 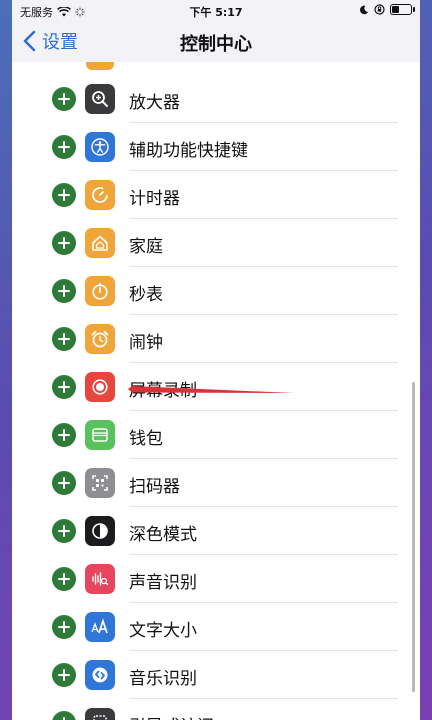 I want to click on list-item-dark-mode: 深色模式, so click(x=216, y=531).